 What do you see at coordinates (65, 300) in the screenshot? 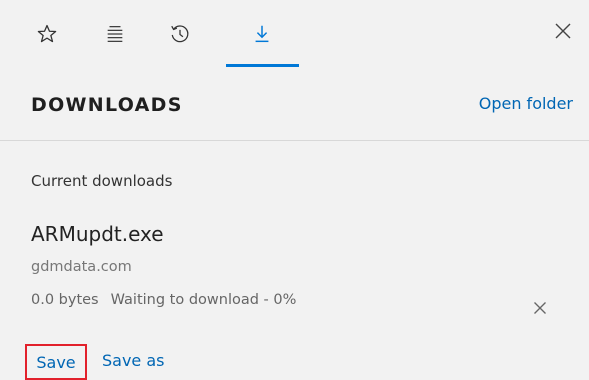
I see `file-size: 0.0 bytes` at bounding box center [65, 300].